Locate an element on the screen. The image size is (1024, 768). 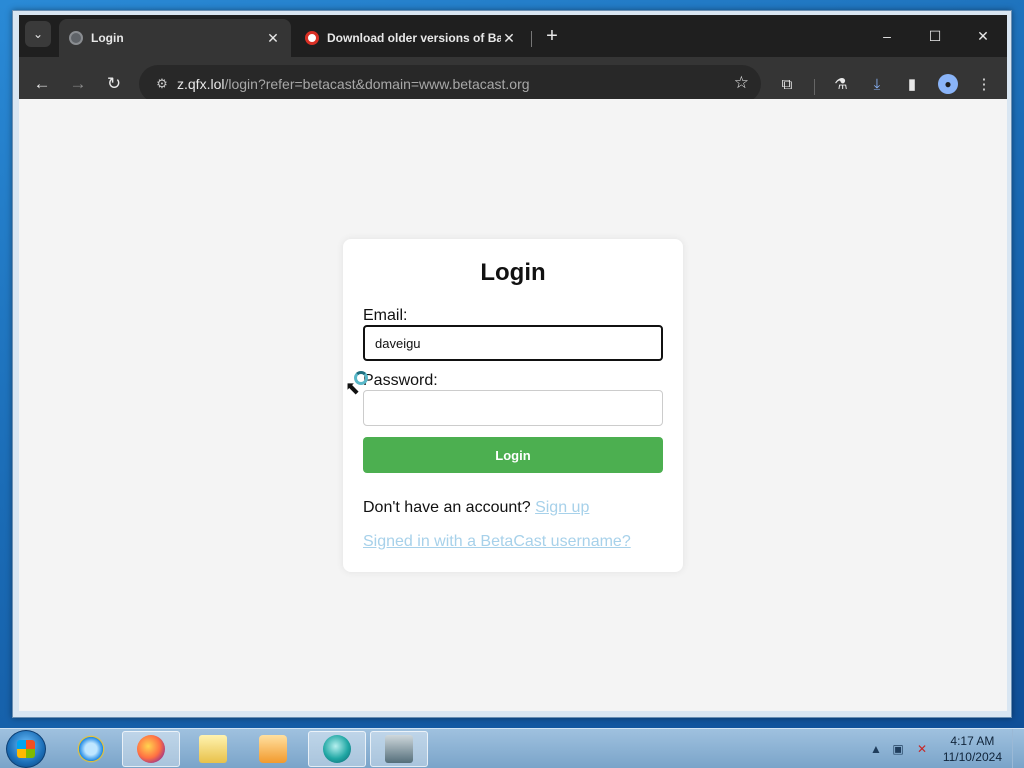
page-title: Login is located at coordinates (513, 272).